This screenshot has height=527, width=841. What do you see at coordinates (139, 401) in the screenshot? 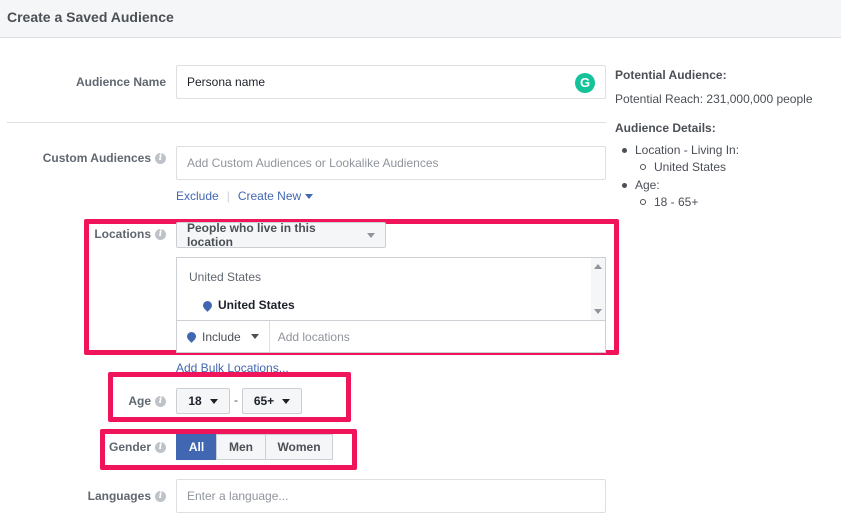
I see `age-label-text: Age` at bounding box center [139, 401].